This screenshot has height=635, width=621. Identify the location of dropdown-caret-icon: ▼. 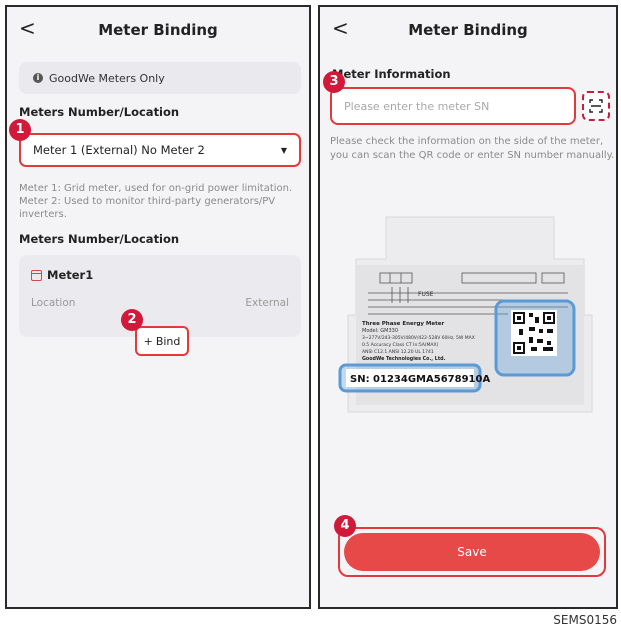
(283, 150).